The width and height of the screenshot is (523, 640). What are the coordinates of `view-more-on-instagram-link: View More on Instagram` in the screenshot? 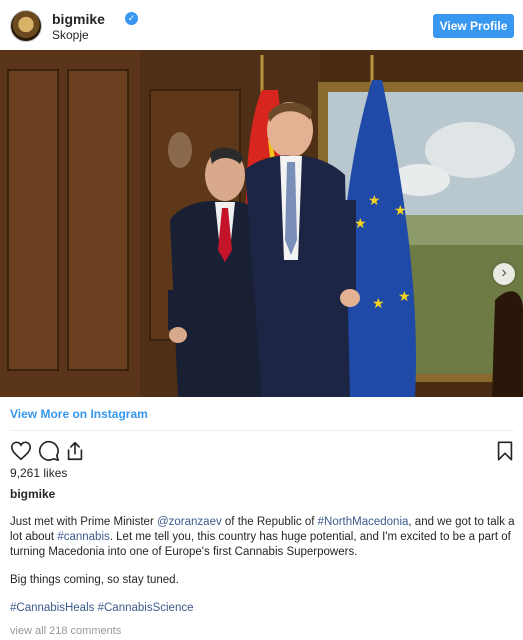 It's located at (79, 414).